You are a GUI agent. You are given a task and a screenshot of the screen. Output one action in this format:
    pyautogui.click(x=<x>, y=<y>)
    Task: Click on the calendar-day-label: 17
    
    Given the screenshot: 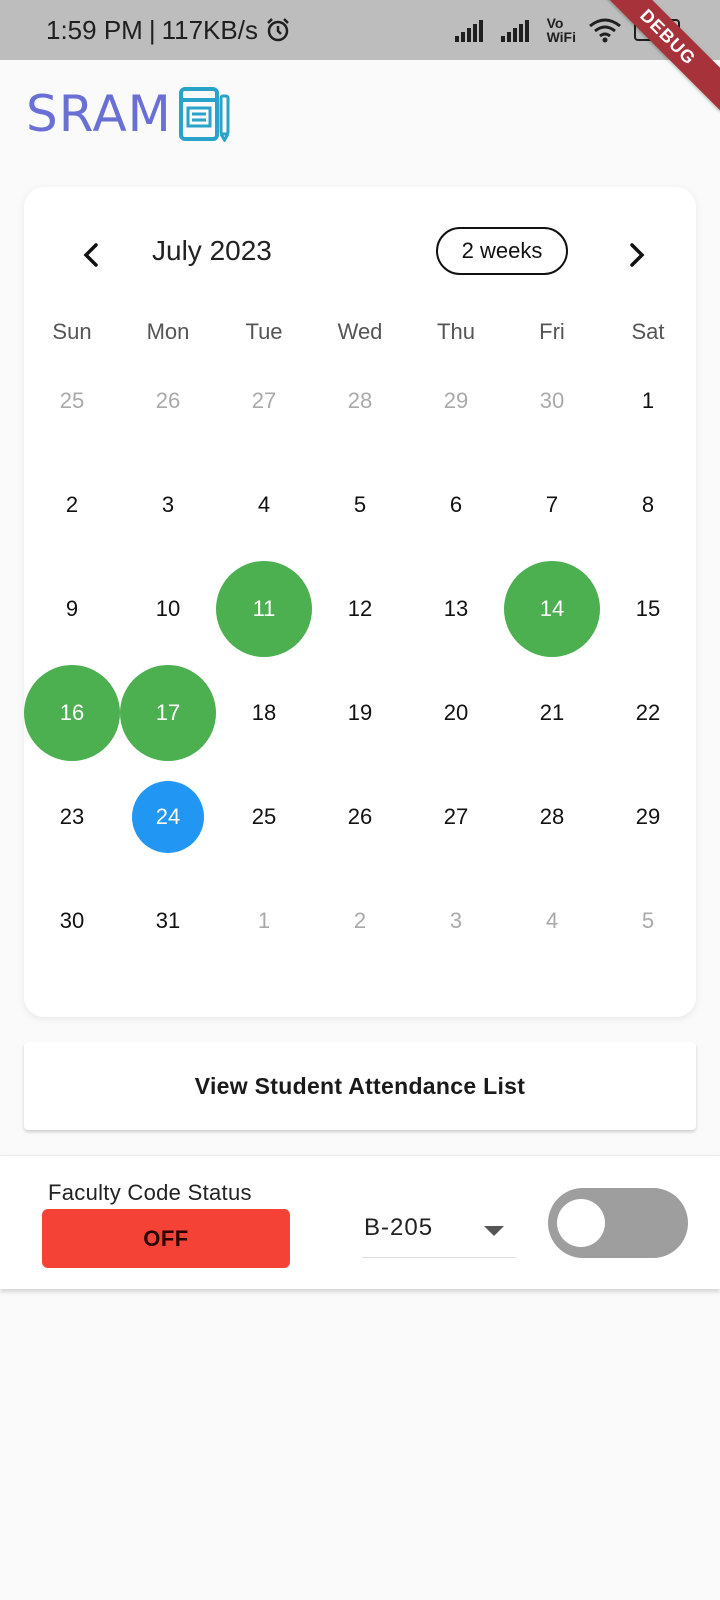 What is the action you would take?
    pyautogui.click(x=168, y=712)
    